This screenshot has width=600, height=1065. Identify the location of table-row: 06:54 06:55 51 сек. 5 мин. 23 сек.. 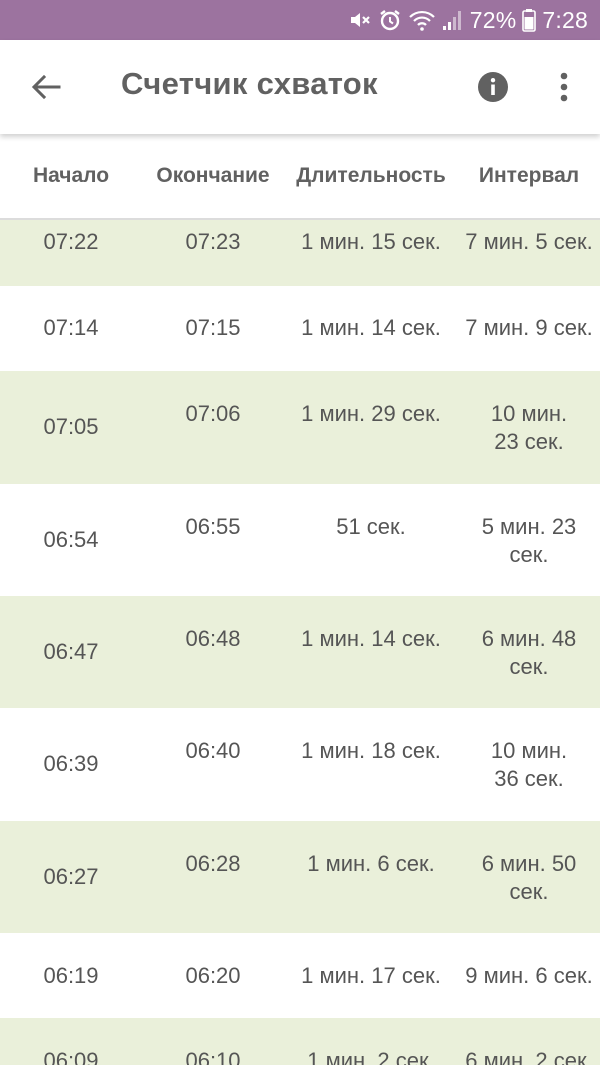
(300, 540).